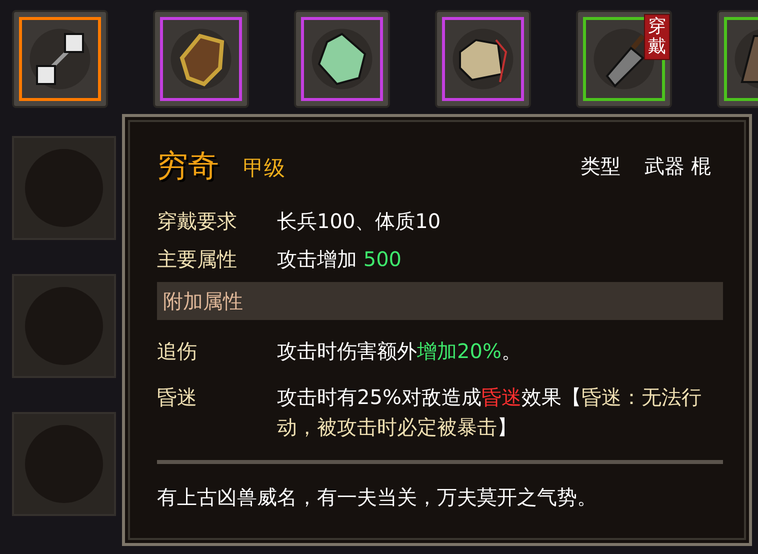  What do you see at coordinates (359, 221) in the screenshot?
I see `attribute-value: 长兵100、体质10` at bounding box center [359, 221].